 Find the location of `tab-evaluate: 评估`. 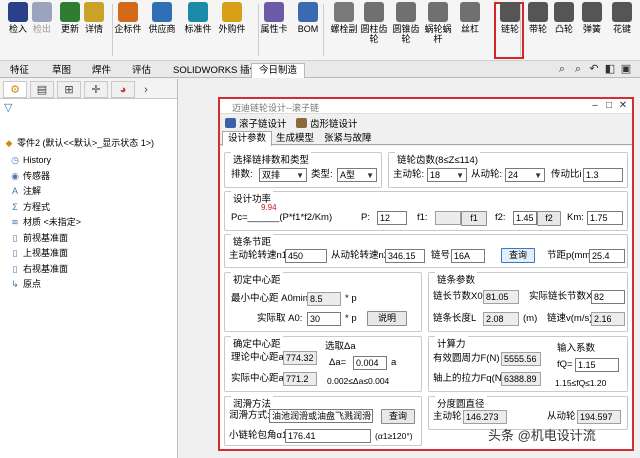

tab-evaluate: 评估 is located at coordinates (141, 70).